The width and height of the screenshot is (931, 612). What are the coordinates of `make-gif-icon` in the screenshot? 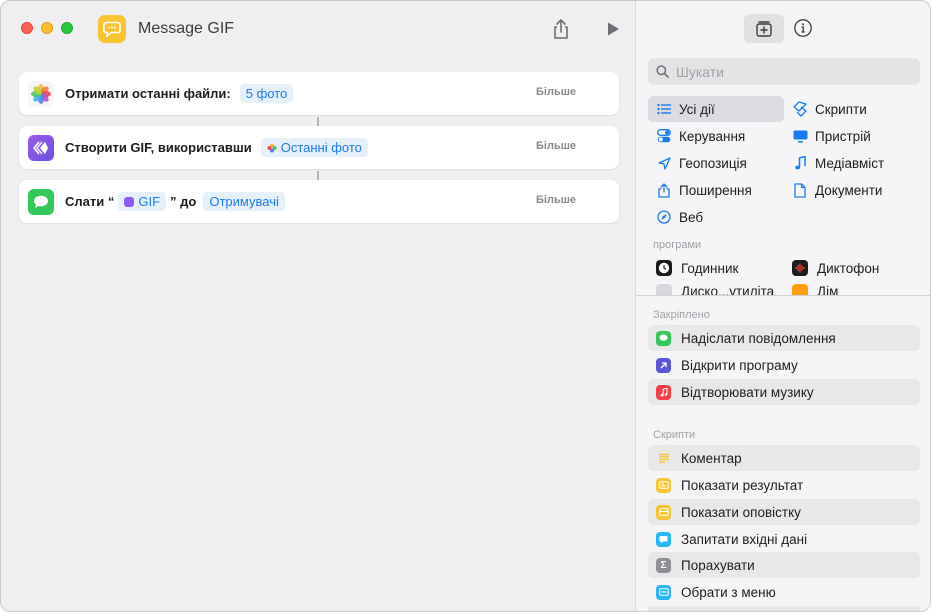 It's located at (41, 148).